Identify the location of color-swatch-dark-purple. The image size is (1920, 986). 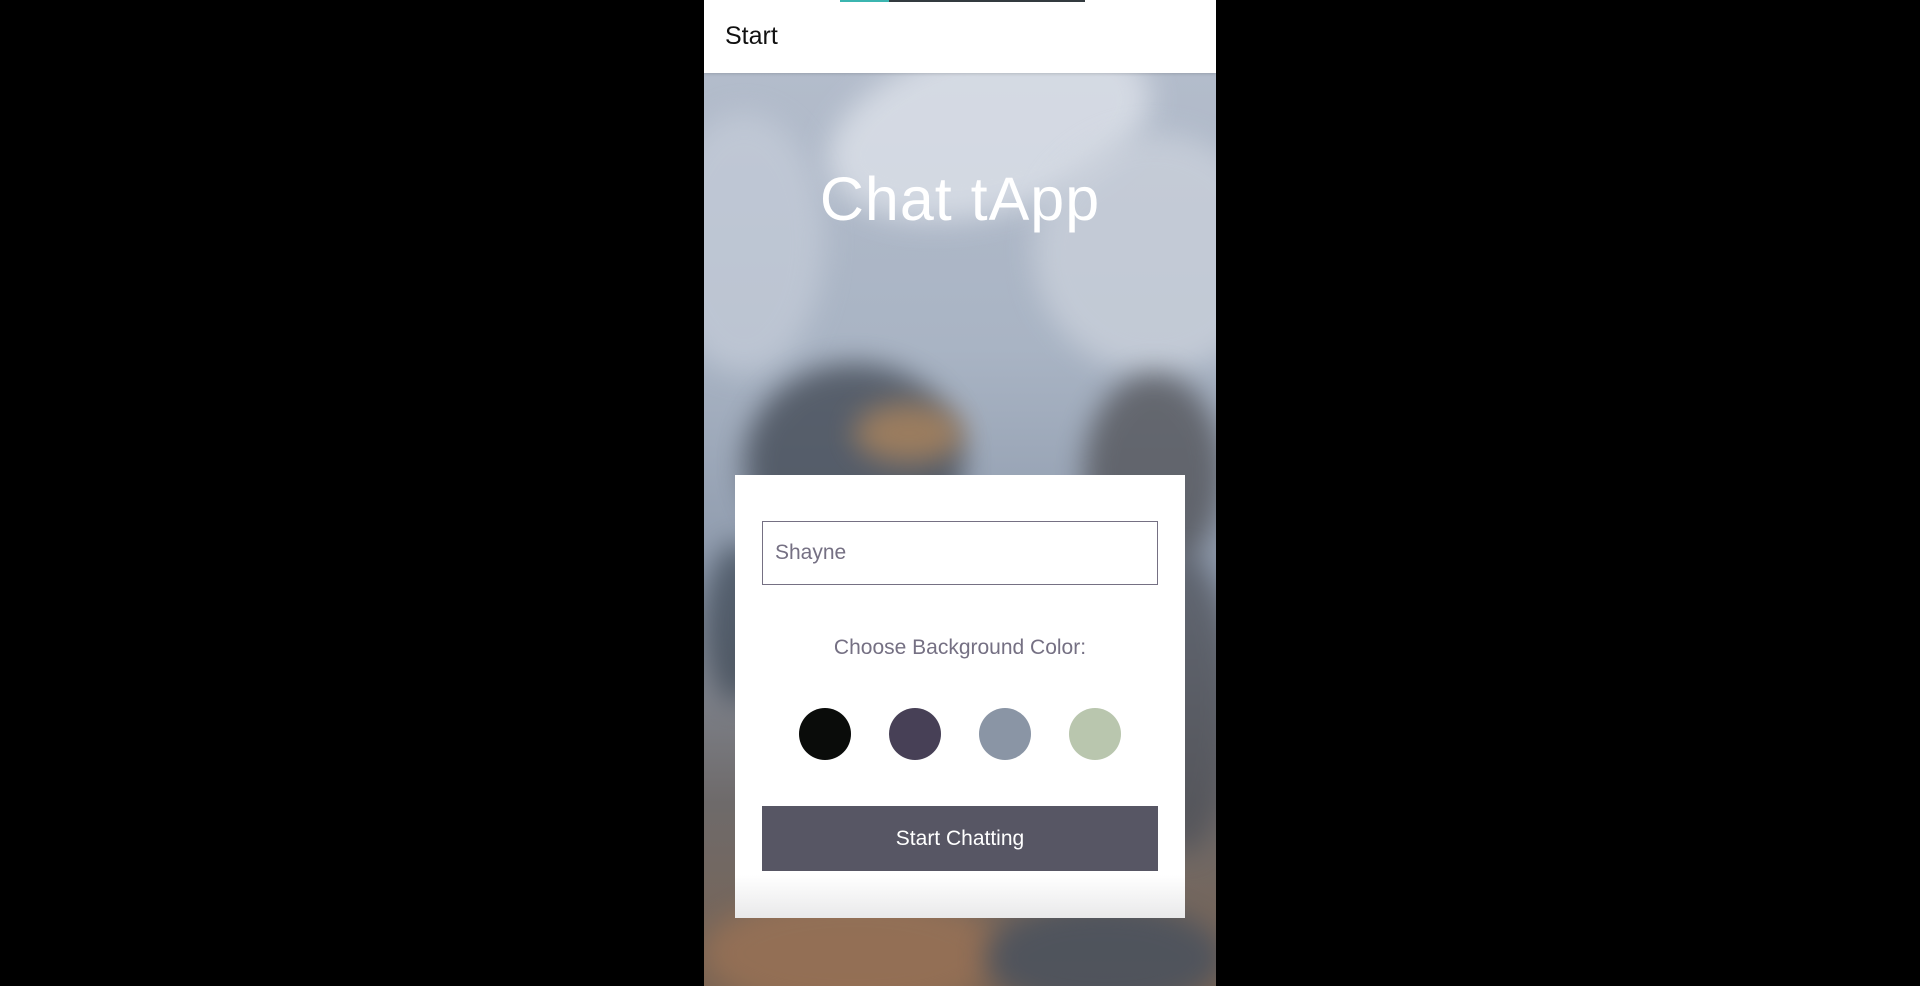
(915, 734).